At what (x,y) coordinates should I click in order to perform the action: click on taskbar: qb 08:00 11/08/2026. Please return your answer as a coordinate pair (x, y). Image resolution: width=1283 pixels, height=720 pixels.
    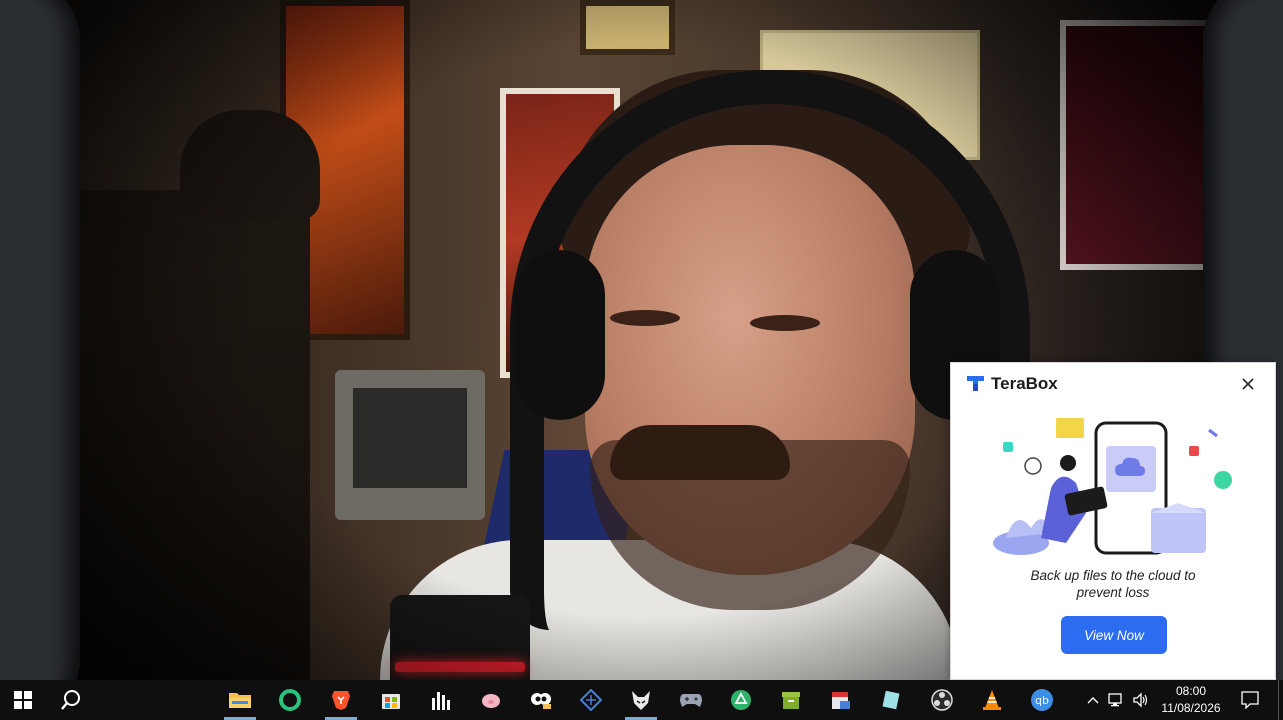
    Looking at the image, I should click on (641, 700).